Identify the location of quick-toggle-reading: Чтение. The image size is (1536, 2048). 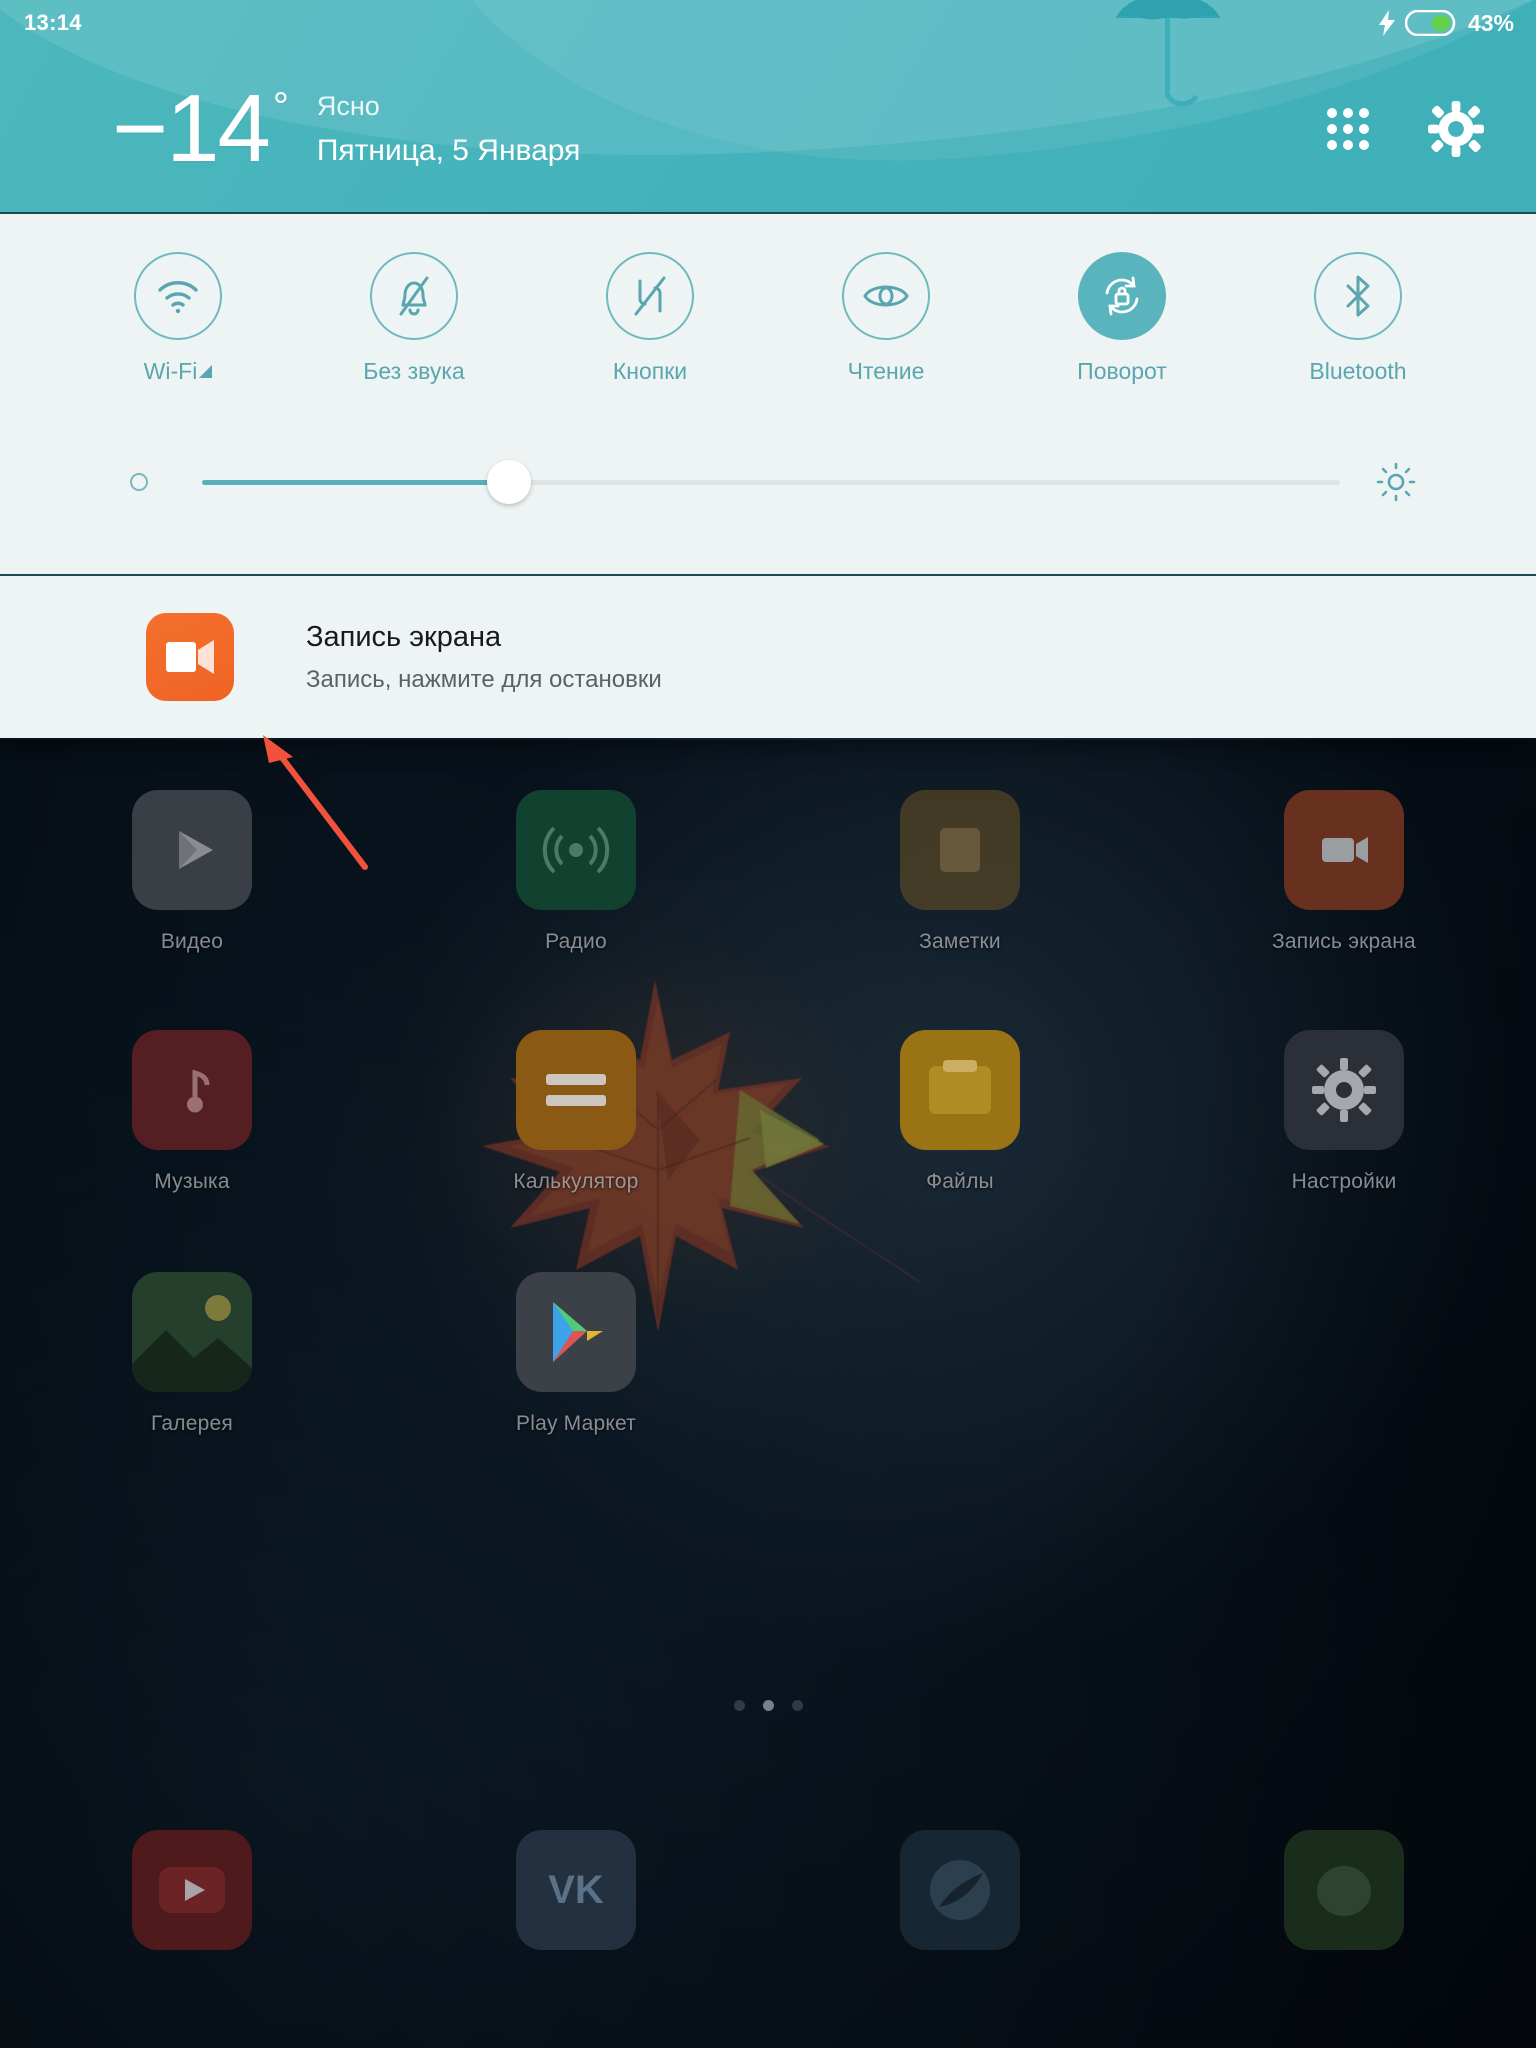
(886, 318).